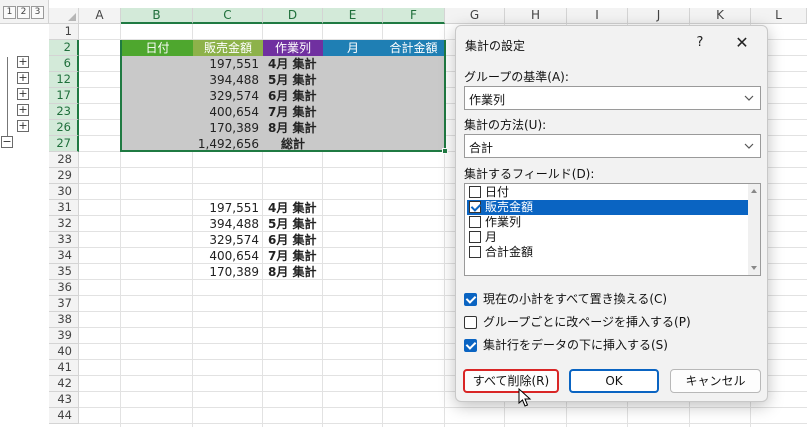  I want to click on grand-total-label-cell: 総計, so click(293, 144).